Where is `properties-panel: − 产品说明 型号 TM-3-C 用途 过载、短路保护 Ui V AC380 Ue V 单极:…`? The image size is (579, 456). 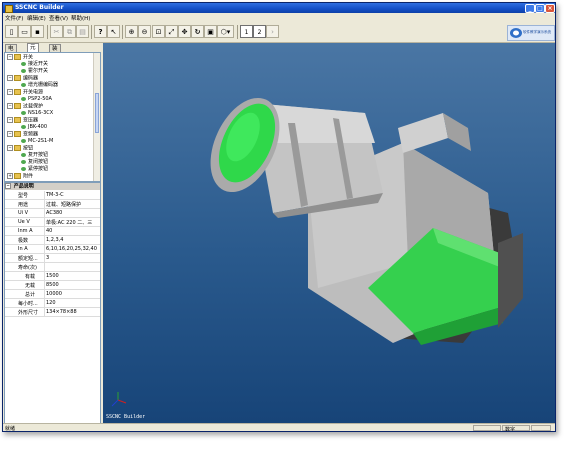
properties-panel: − 产品说明 型号 TM-3-C 用途 过载、短路保护 Ui V AC380 Ue V 单极:… is located at coordinates (52, 303).